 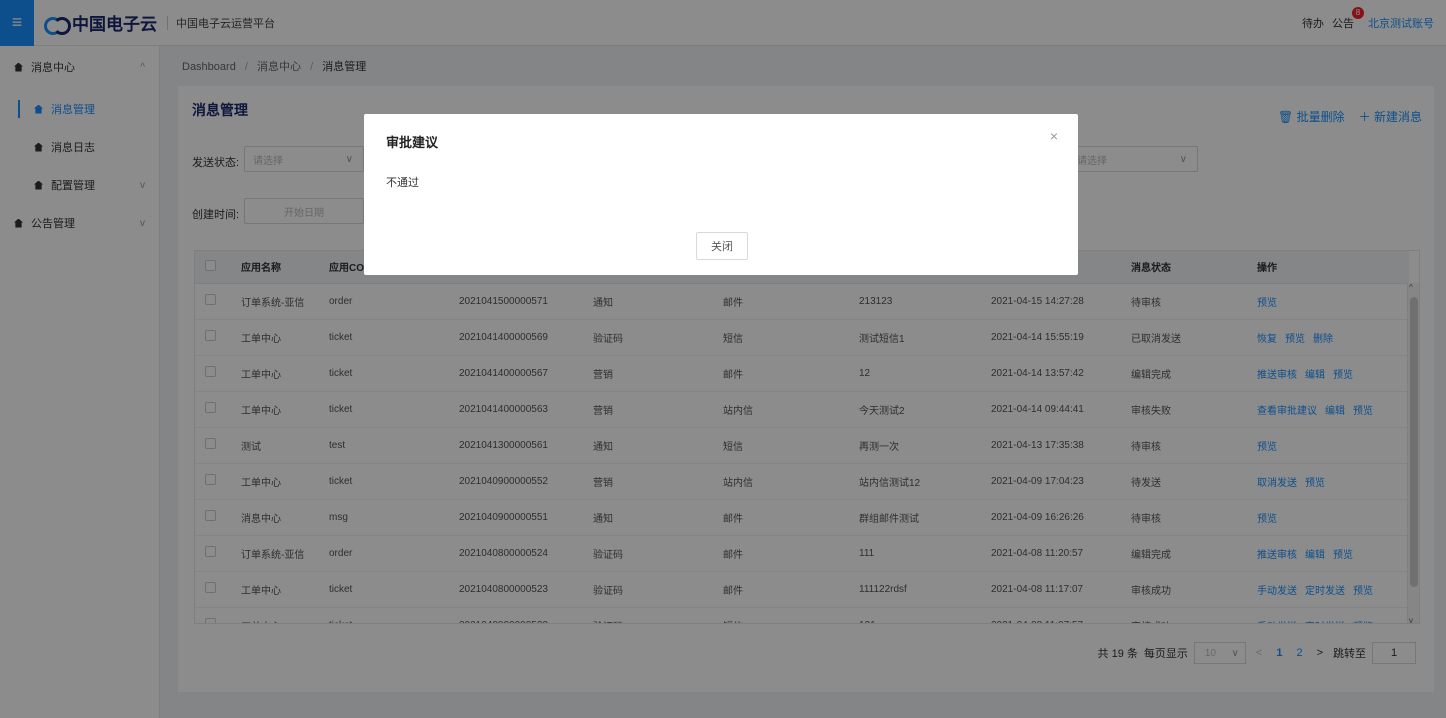 What do you see at coordinates (1054, 136) in the screenshot?
I see `close-icon: ×` at bounding box center [1054, 136].